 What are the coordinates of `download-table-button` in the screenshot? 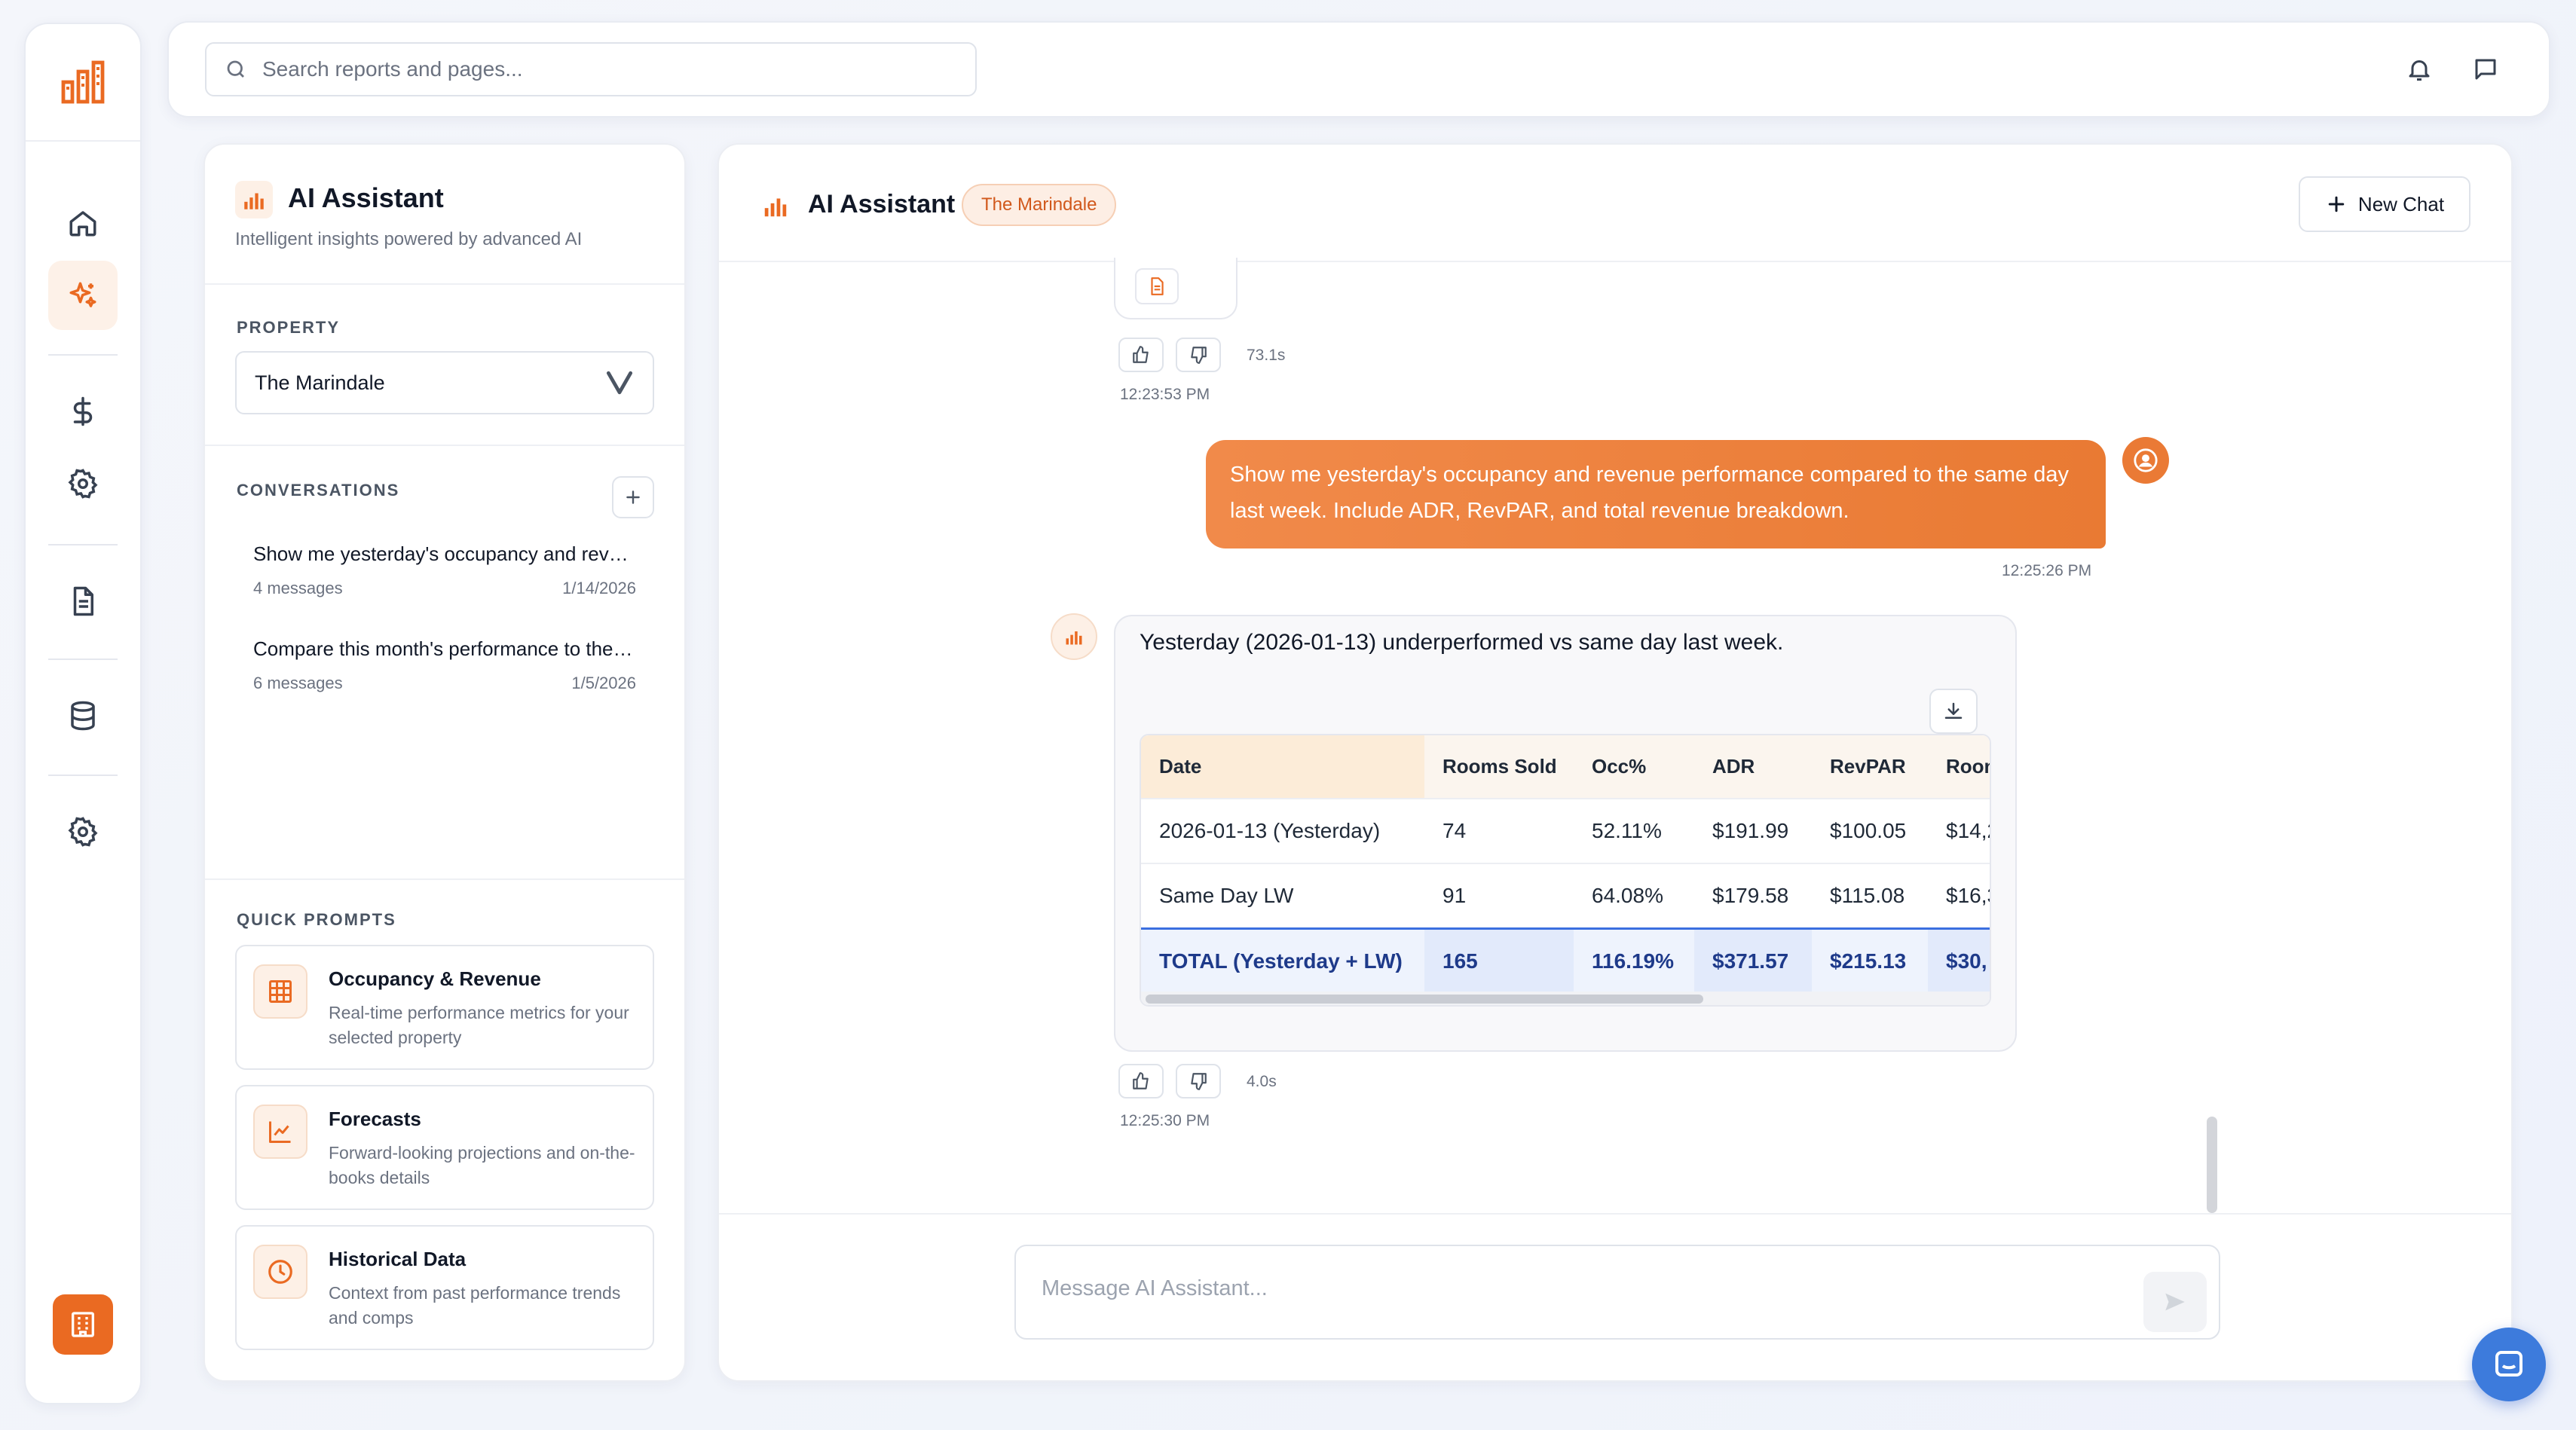 It's located at (1954, 712).